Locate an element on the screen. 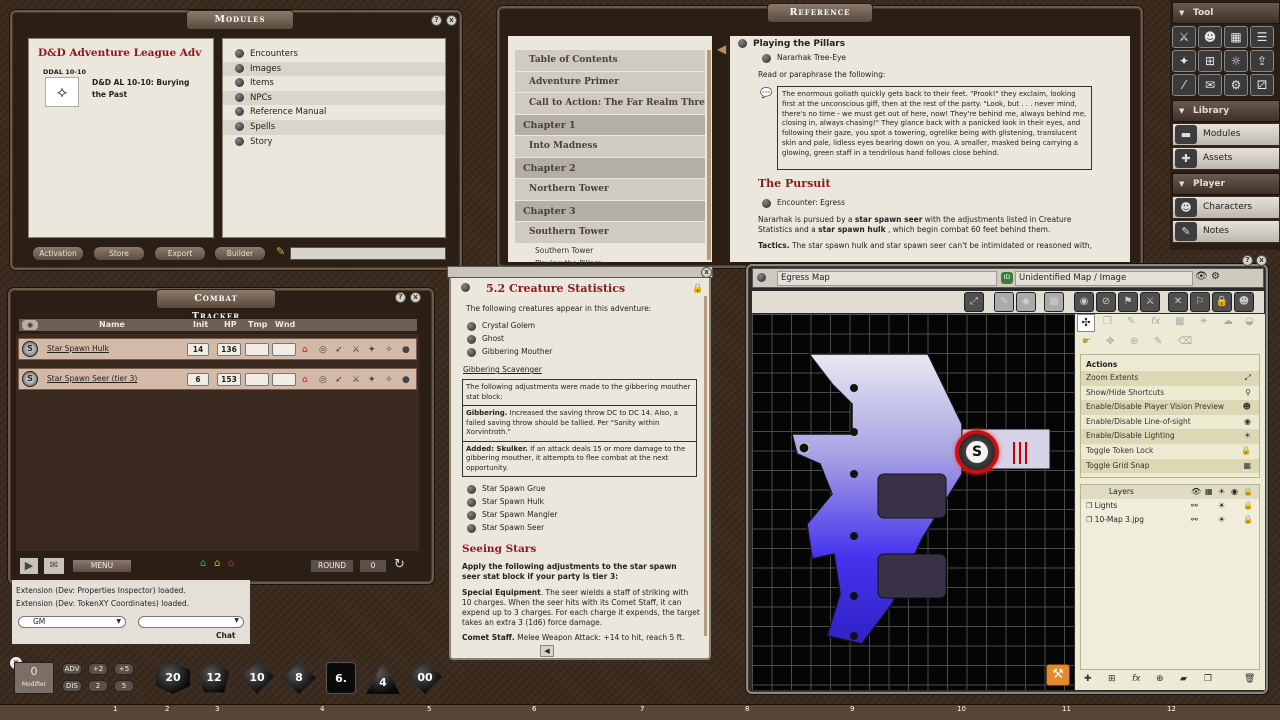 This screenshot has height=720, width=1280. d100-die: 00 is located at coordinates (425, 678).